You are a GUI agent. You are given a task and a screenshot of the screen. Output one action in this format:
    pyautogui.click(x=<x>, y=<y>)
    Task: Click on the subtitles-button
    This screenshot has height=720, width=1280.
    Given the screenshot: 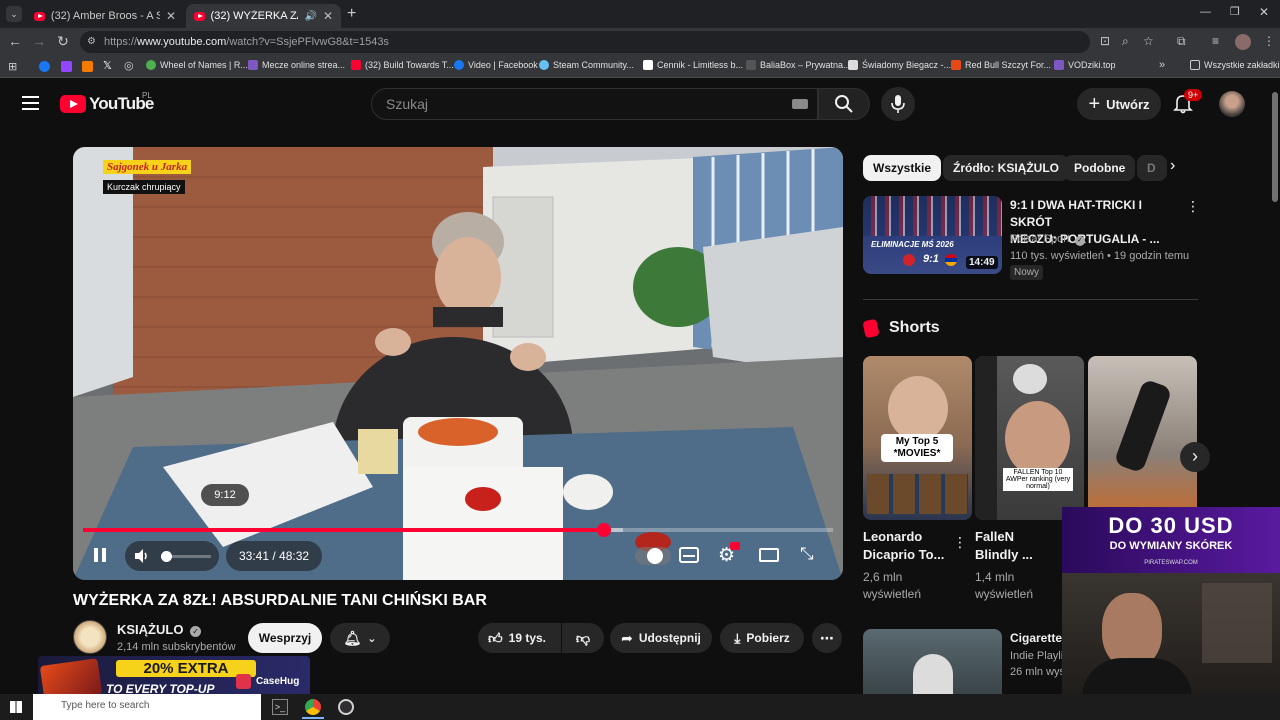 What is the action you would take?
    pyautogui.click(x=689, y=555)
    